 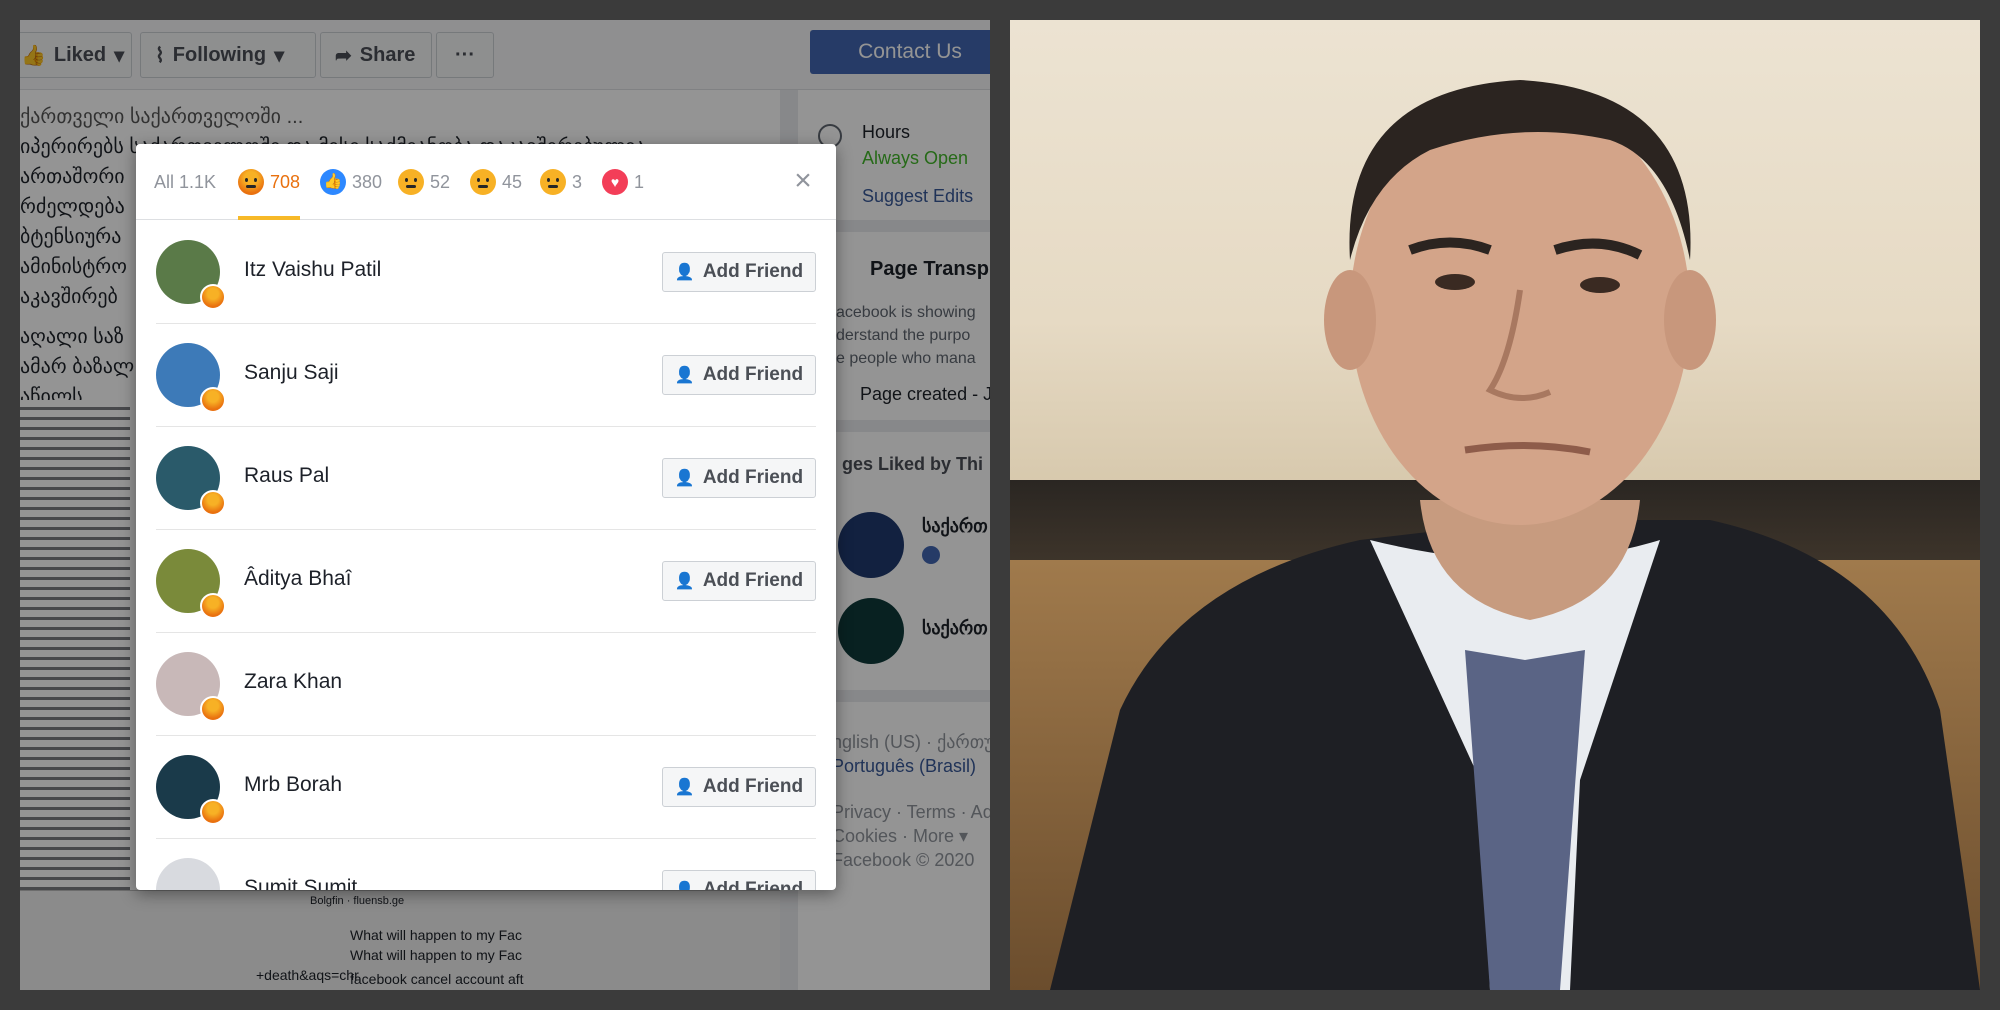 I want to click on reactor-name: Âditya Bhaî, so click(x=297, y=579).